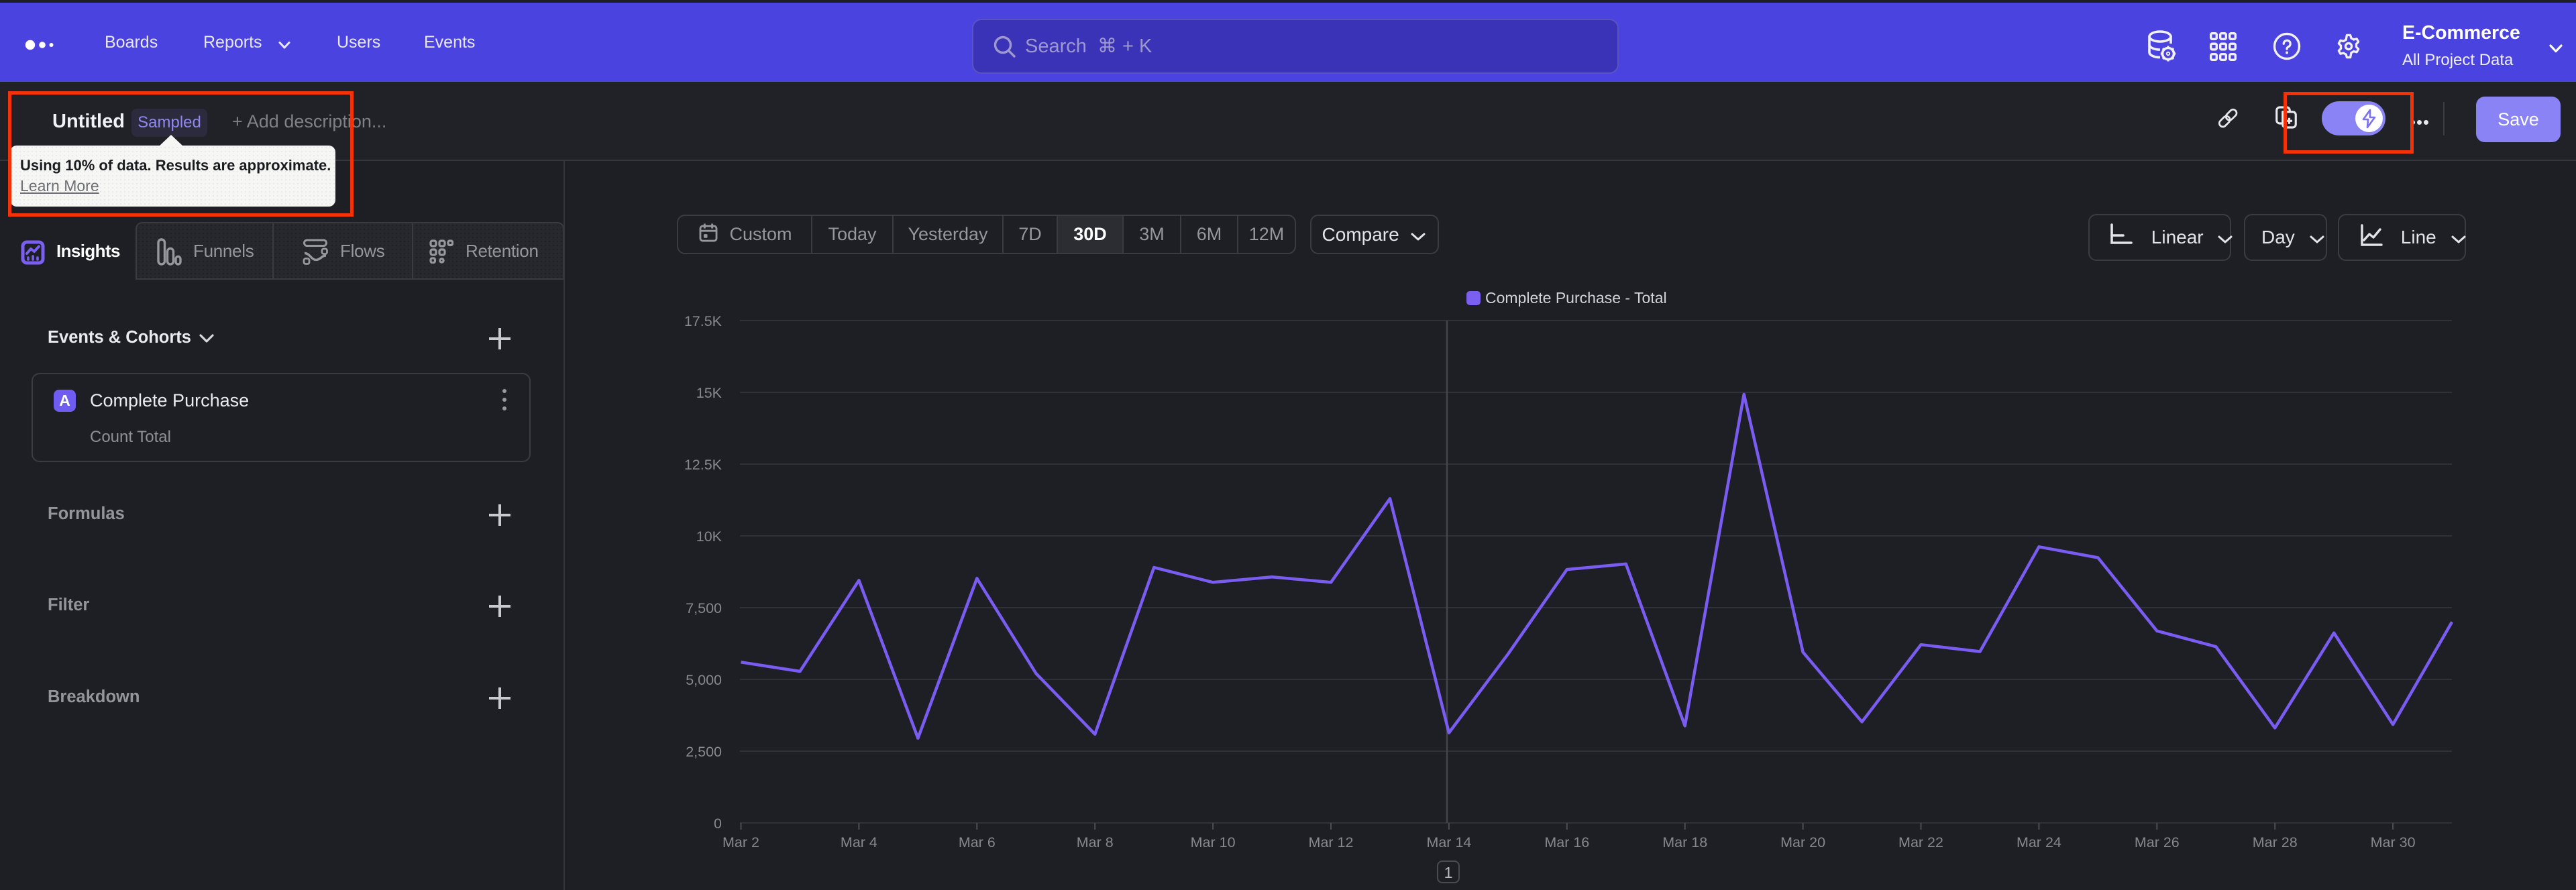  I want to click on svg-text: Mar 20, so click(1802, 842).